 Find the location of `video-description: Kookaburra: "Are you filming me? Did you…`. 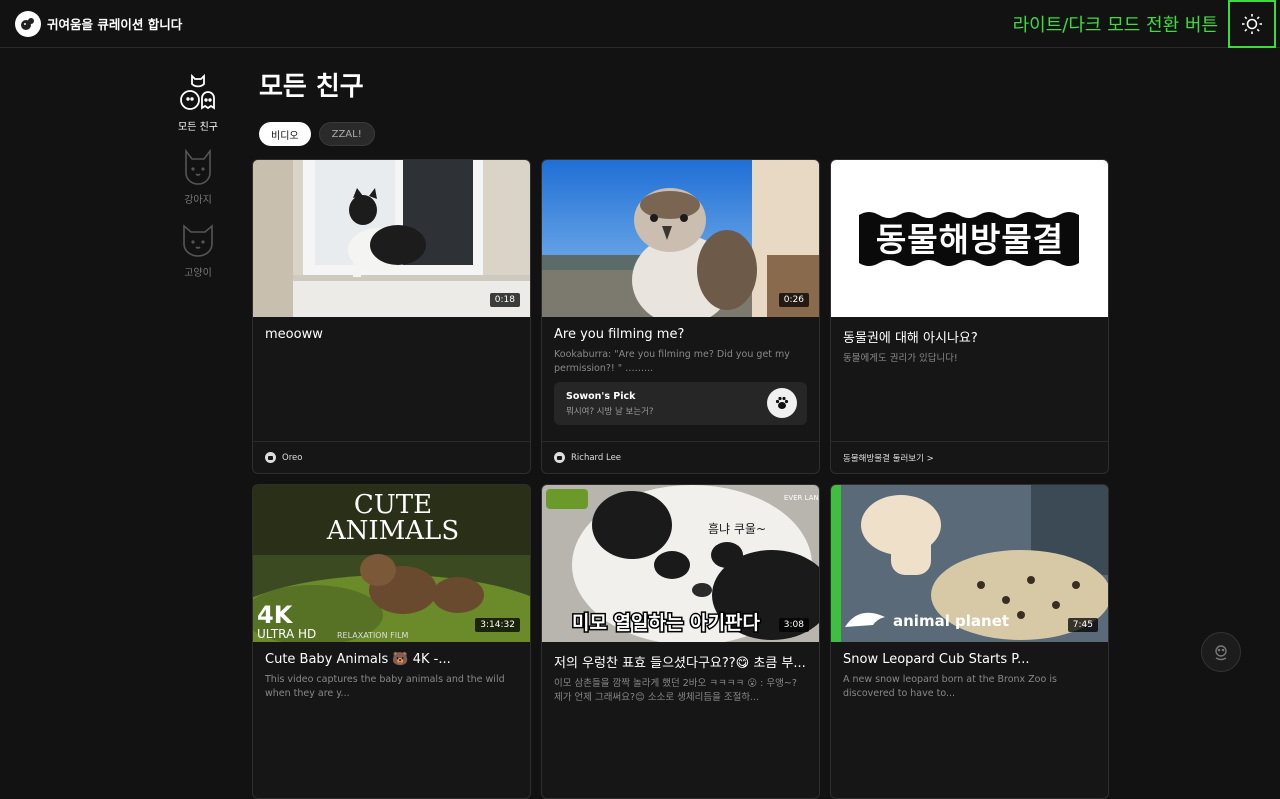

video-description: Kookaburra: "Are you filming me? Did you… is located at coordinates (672, 361).